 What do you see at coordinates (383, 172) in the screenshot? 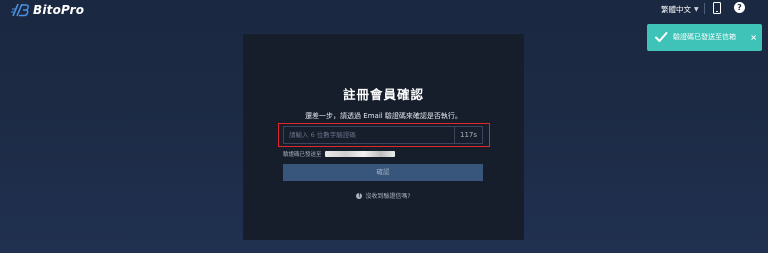
I see `confirm-button: 確認` at bounding box center [383, 172].